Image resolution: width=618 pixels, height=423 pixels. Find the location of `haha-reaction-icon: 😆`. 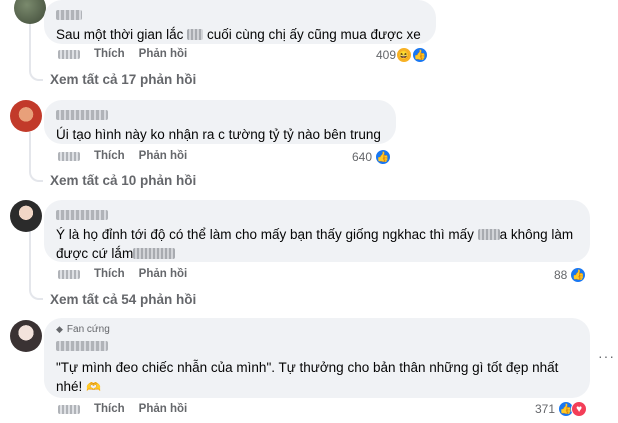

haha-reaction-icon: 😆 is located at coordinates (404, 55).